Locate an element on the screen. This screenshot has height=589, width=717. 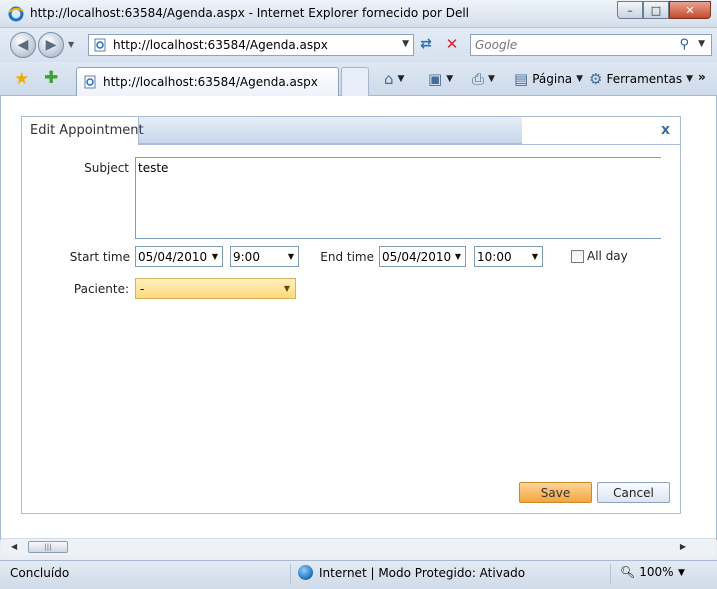
home-button: ⌂ ▼ is located at coordinates (394, 79).